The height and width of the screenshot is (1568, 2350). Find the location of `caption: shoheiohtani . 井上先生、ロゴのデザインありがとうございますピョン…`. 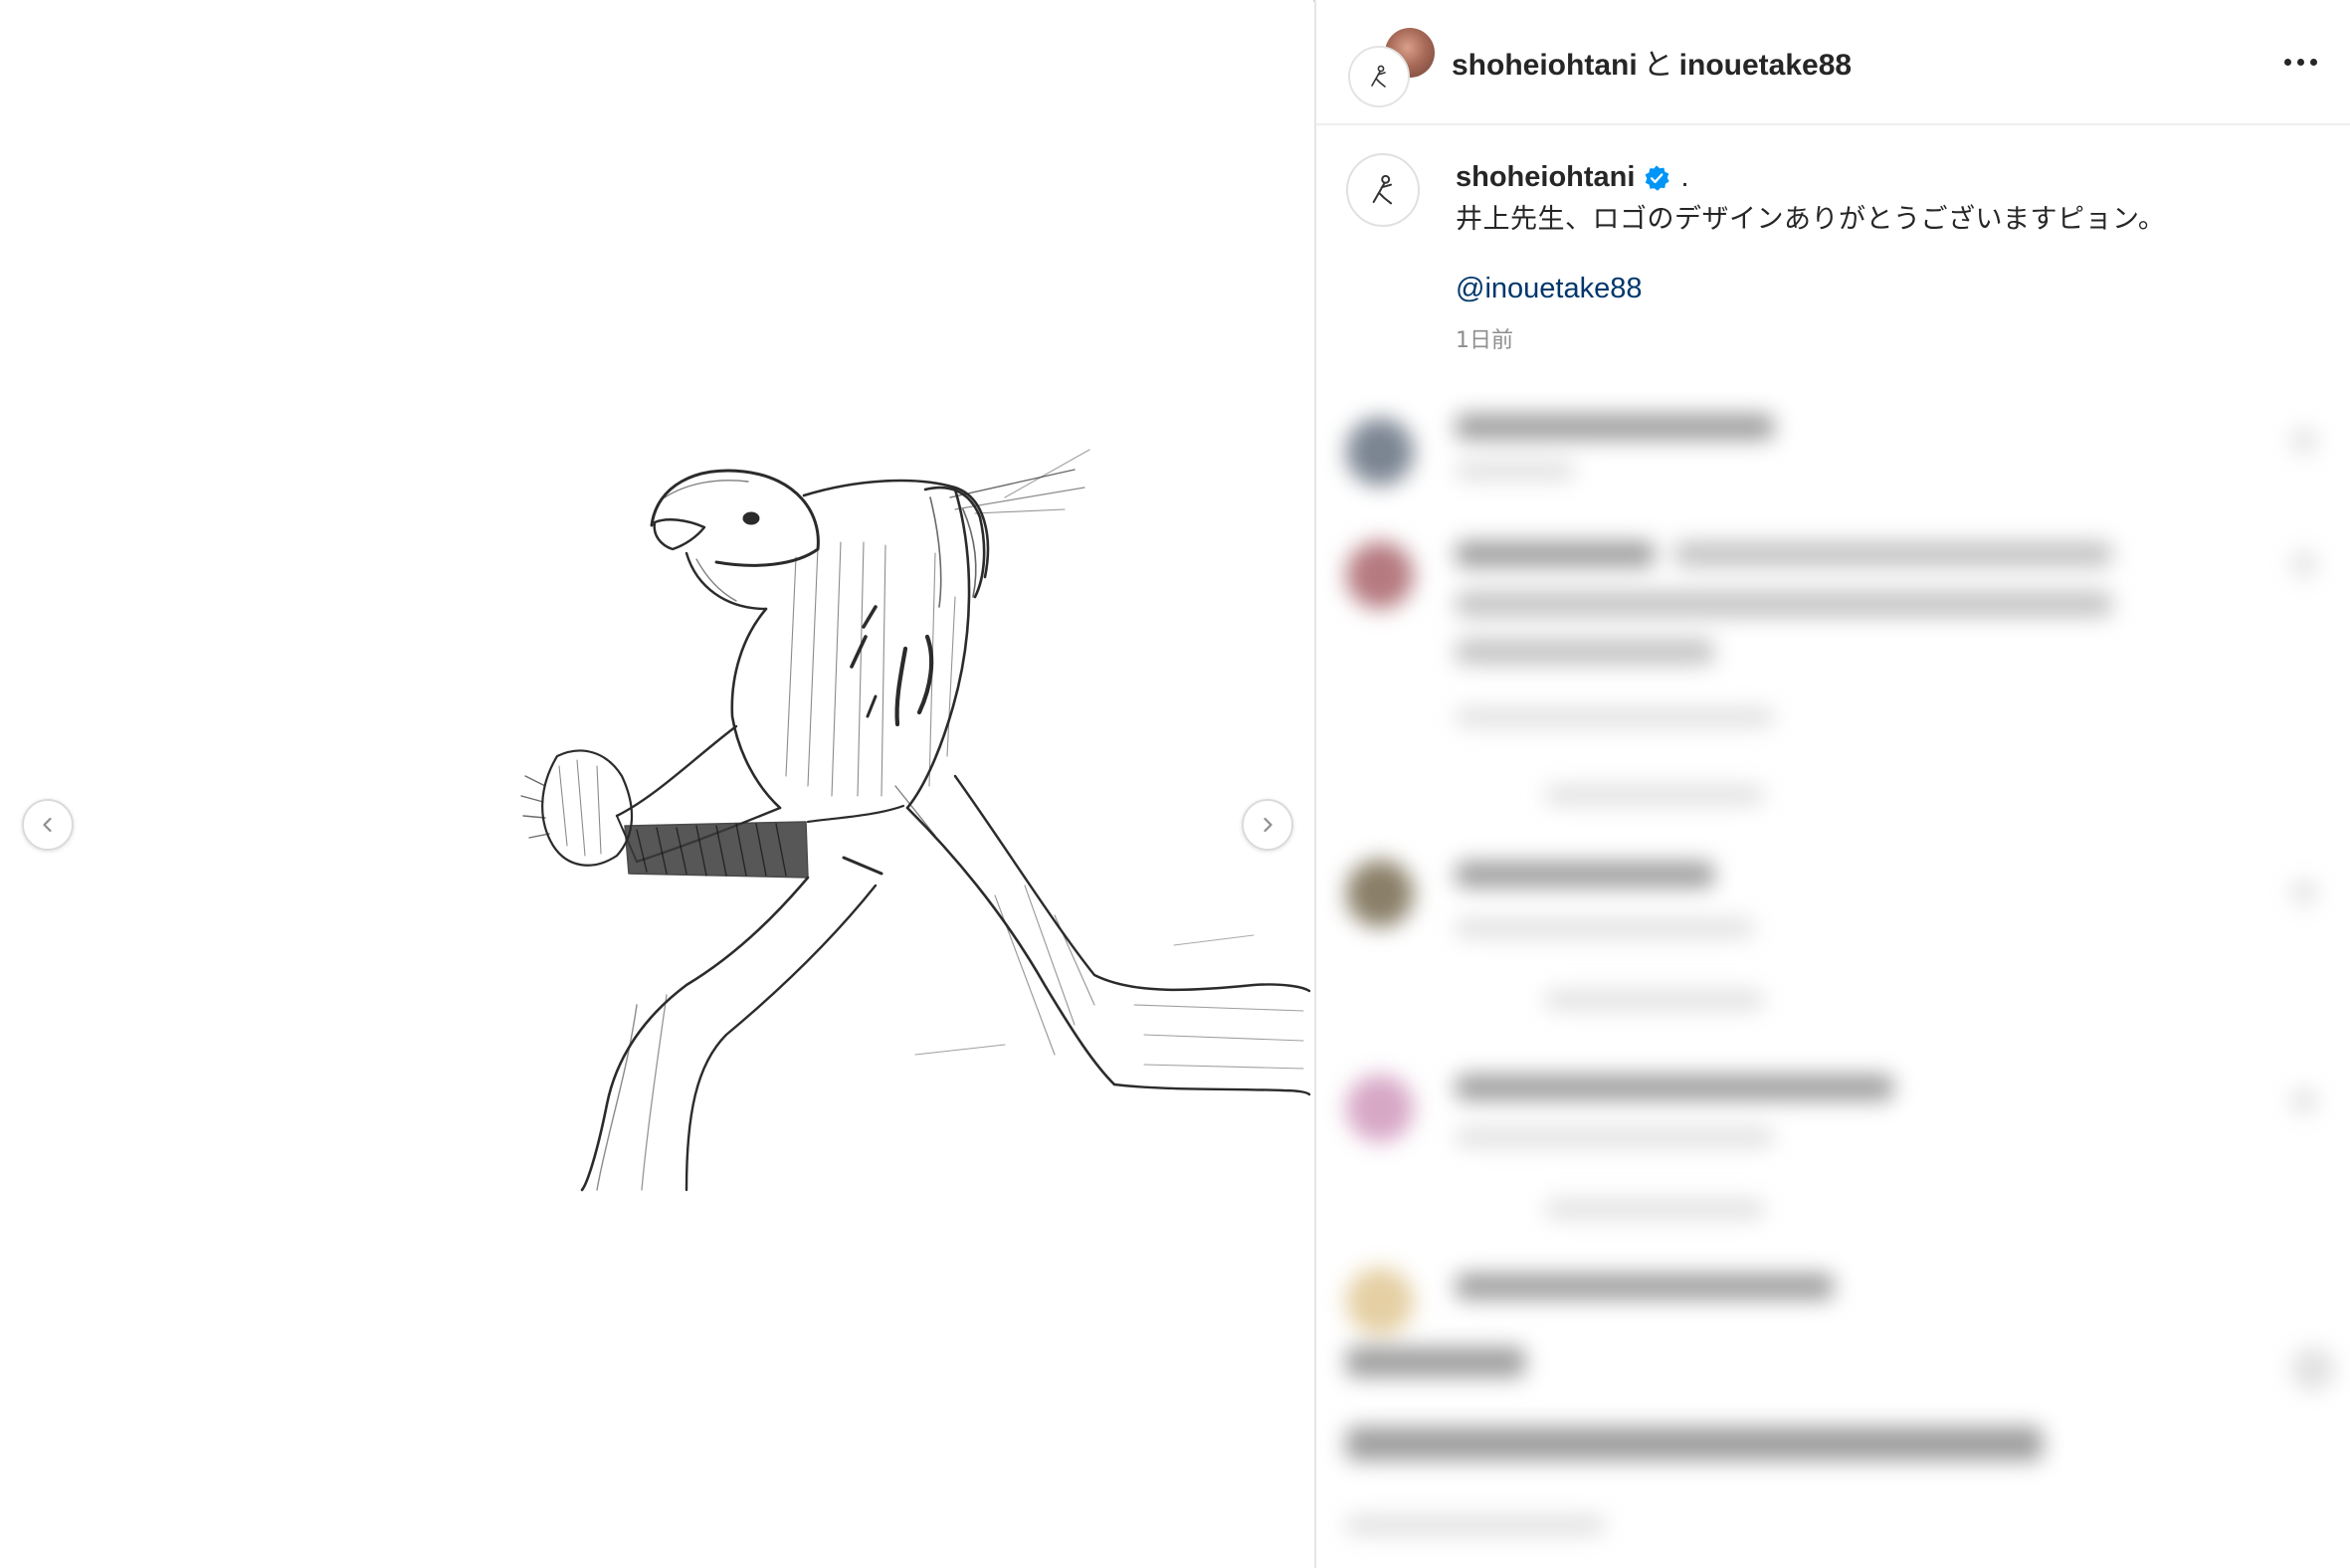

caption: shoheiohtani . 井上先生、ロゴのデザインありがとうございますピョン… is located at coordinates (1833, 258).